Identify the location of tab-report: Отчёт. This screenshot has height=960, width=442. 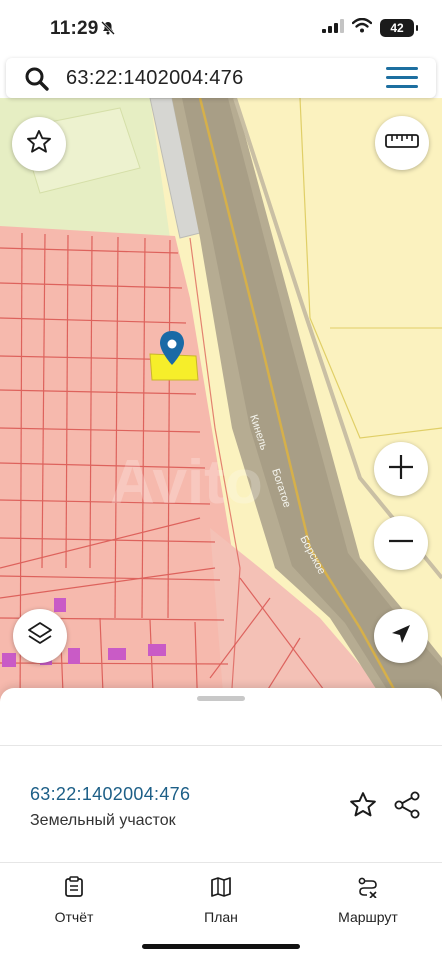
(74, 901).